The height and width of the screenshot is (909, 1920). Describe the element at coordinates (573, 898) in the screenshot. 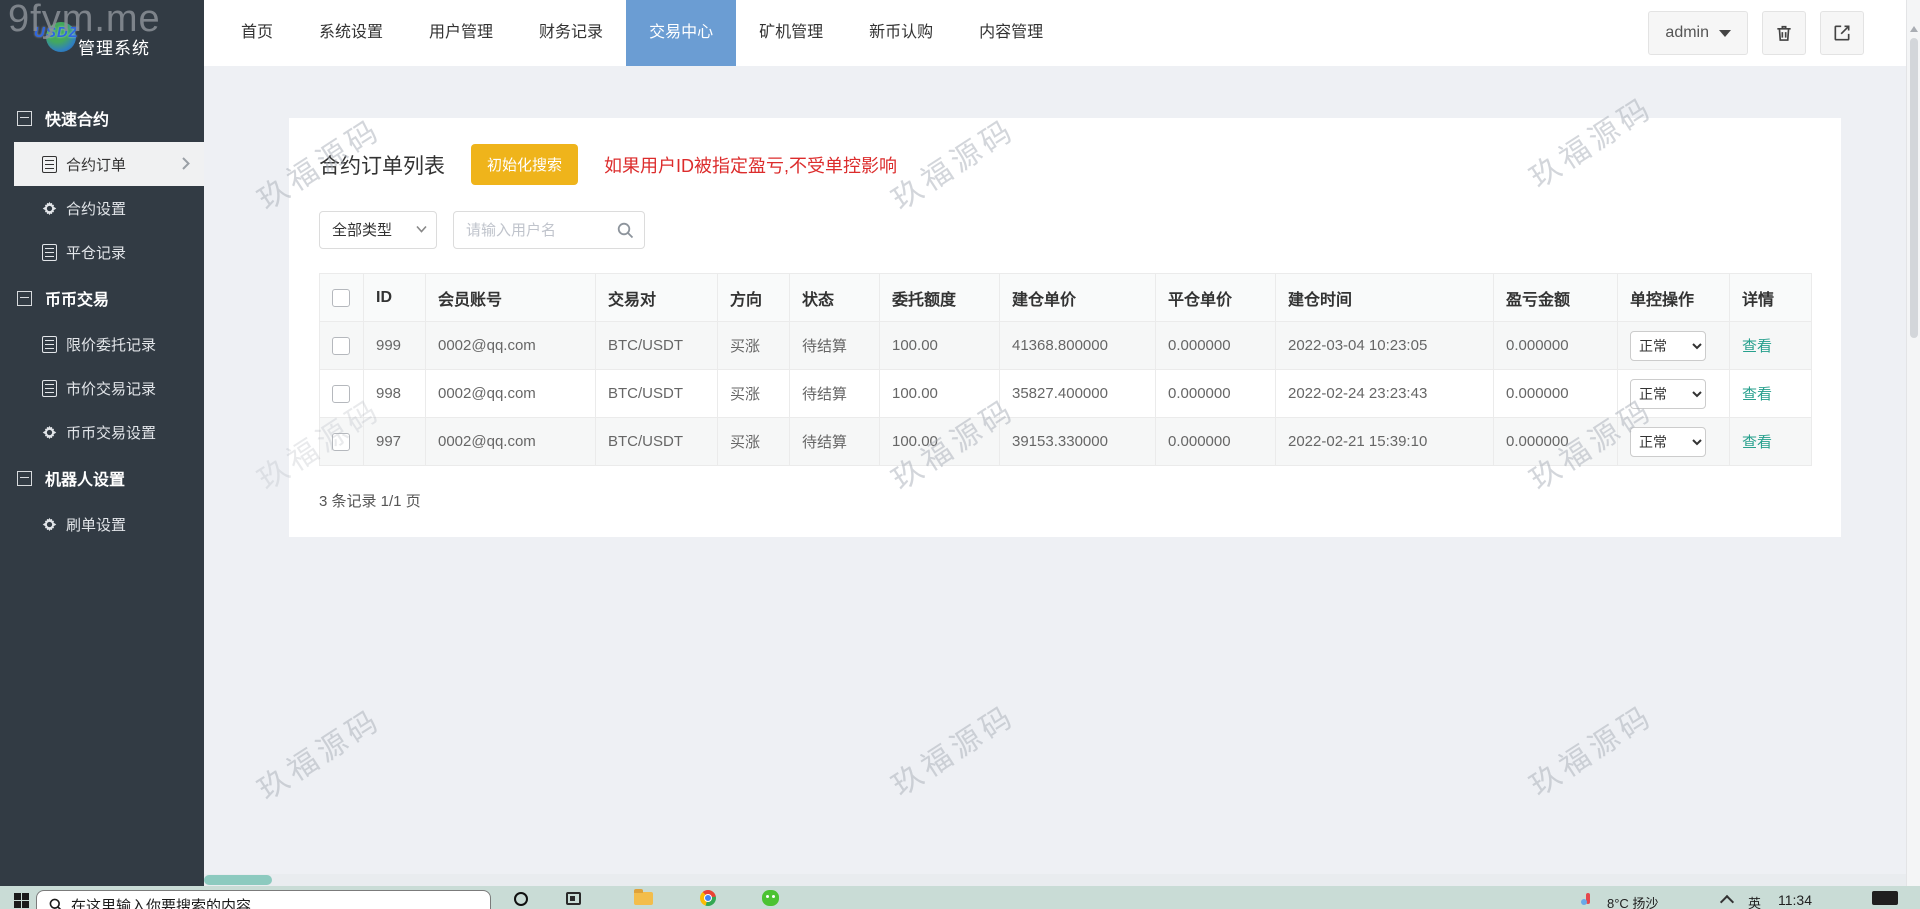

I see `task-view-icon` at that location.